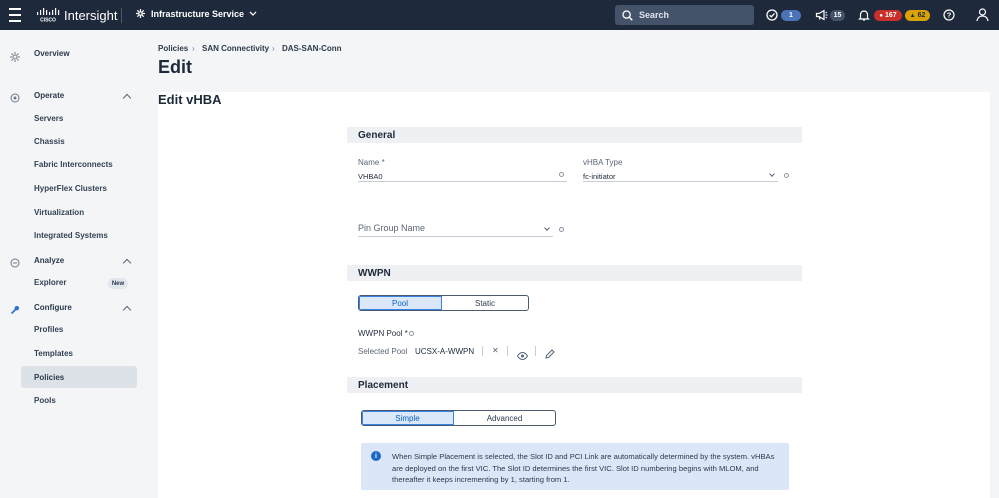 The width and height of the screenshot is (999, 498). What do you see at coordinates (371, 162) in the screenshot?
I see `name-label: Name *` at bounding box center [371, 162].